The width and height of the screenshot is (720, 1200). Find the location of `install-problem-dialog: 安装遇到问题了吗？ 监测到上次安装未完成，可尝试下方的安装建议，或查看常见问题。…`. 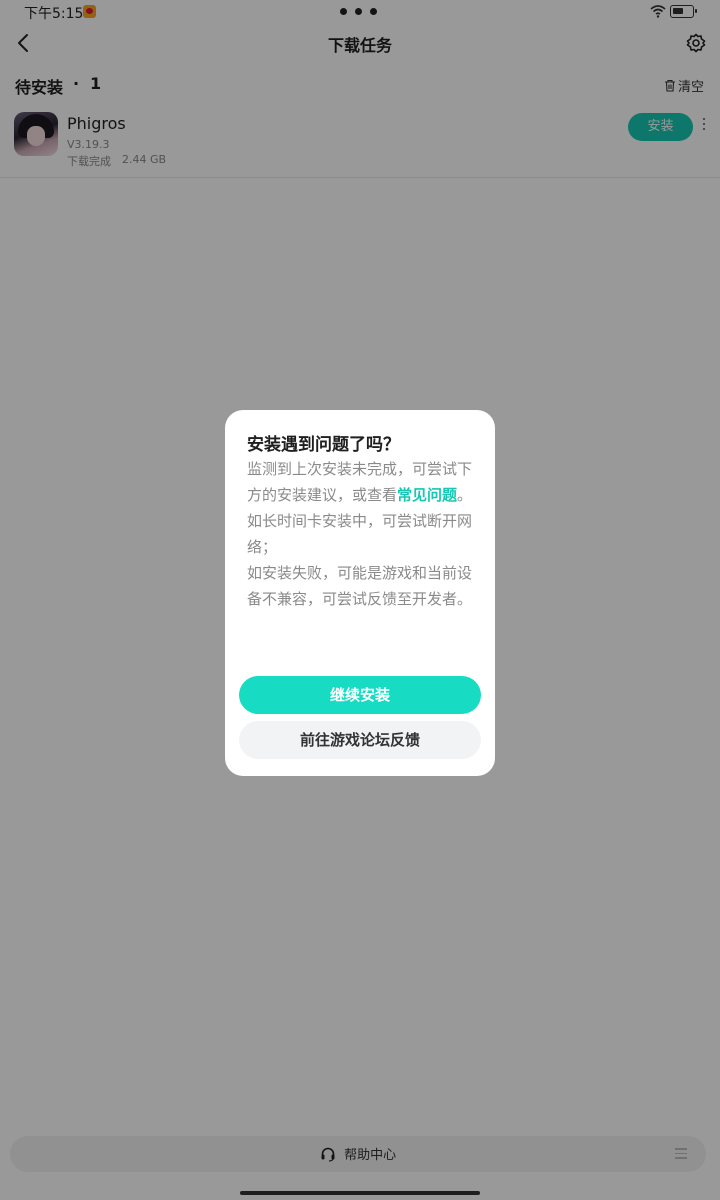

install-problem-dialog: 安装遇到问题了吗？ 监测到上次安装未完成，可尝试下方的安装建议，或查看常见问题。… is located at coordinates (360, 593).